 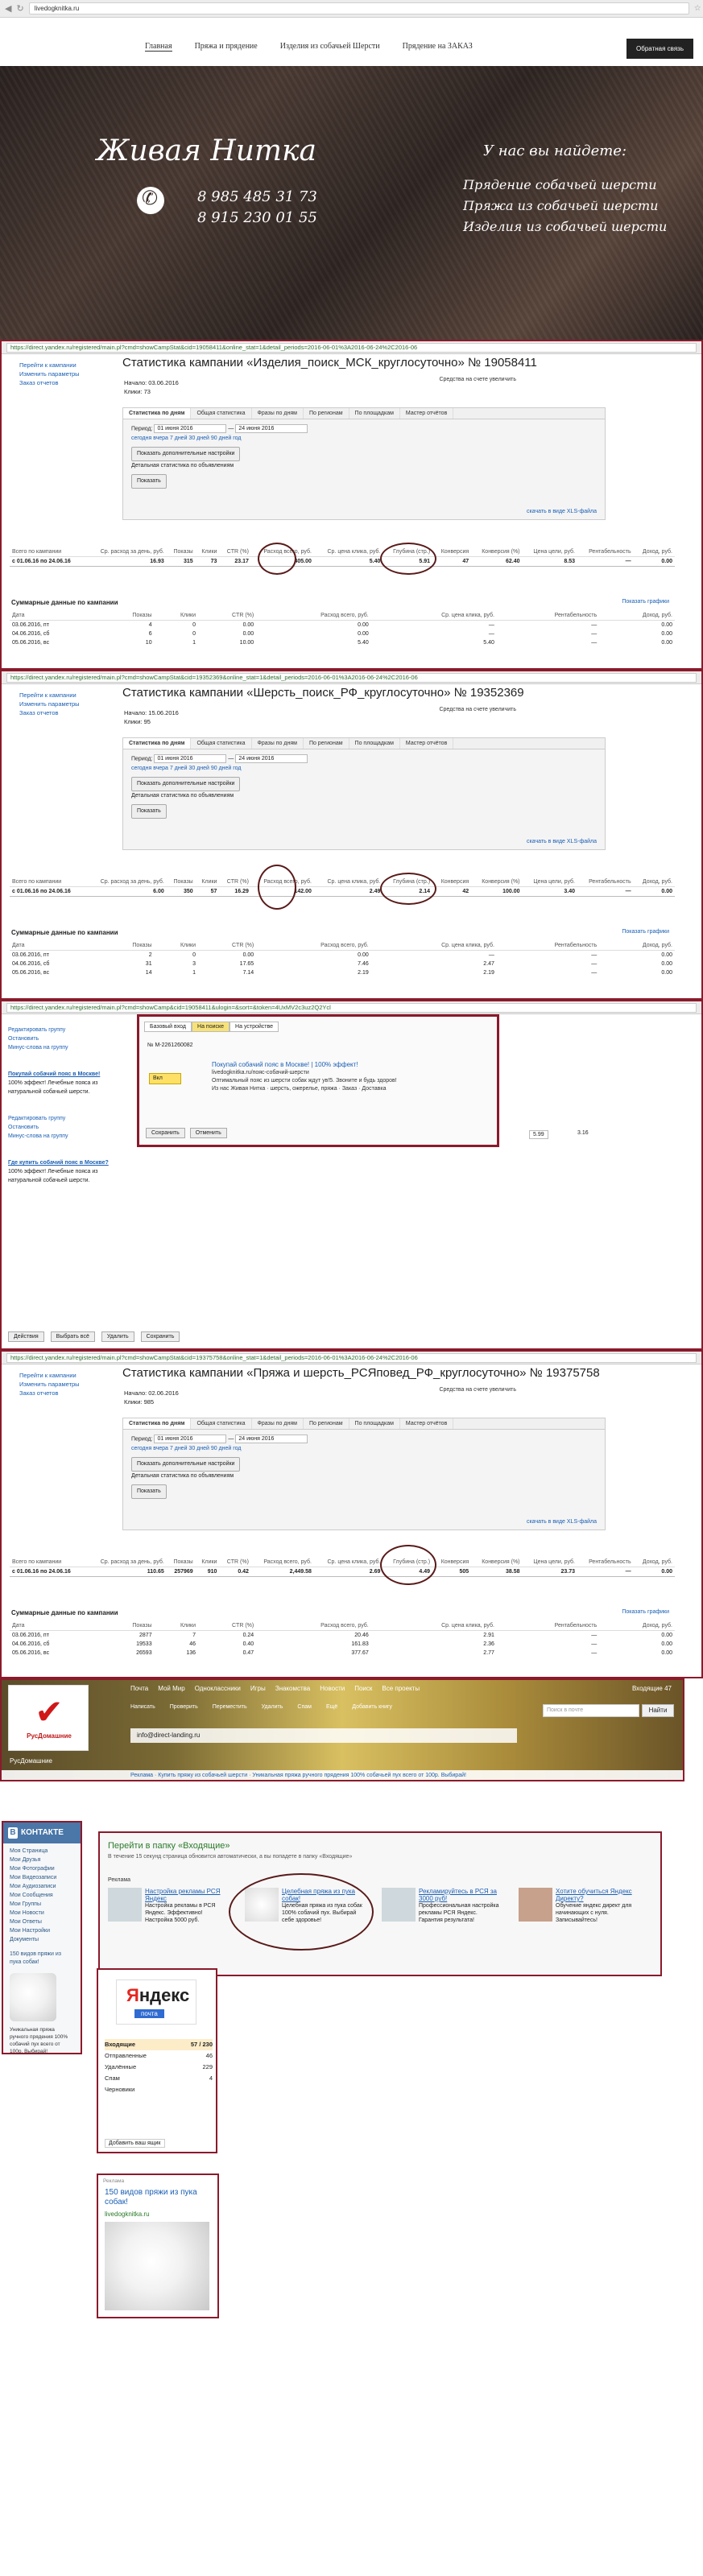 What do you see at coordinates (139, 1688) in the screenshot?
I see `nav-item: Почта` at bounding box center [139, 1688].